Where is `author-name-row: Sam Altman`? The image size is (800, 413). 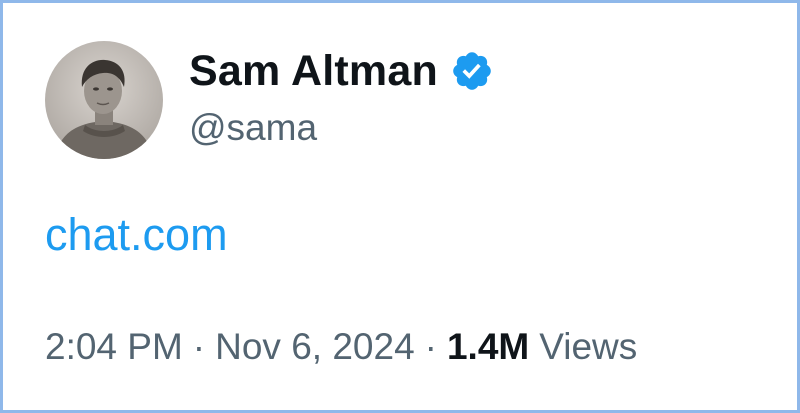 author-name-row: Sam Altman is located at coordinates (341, 71).